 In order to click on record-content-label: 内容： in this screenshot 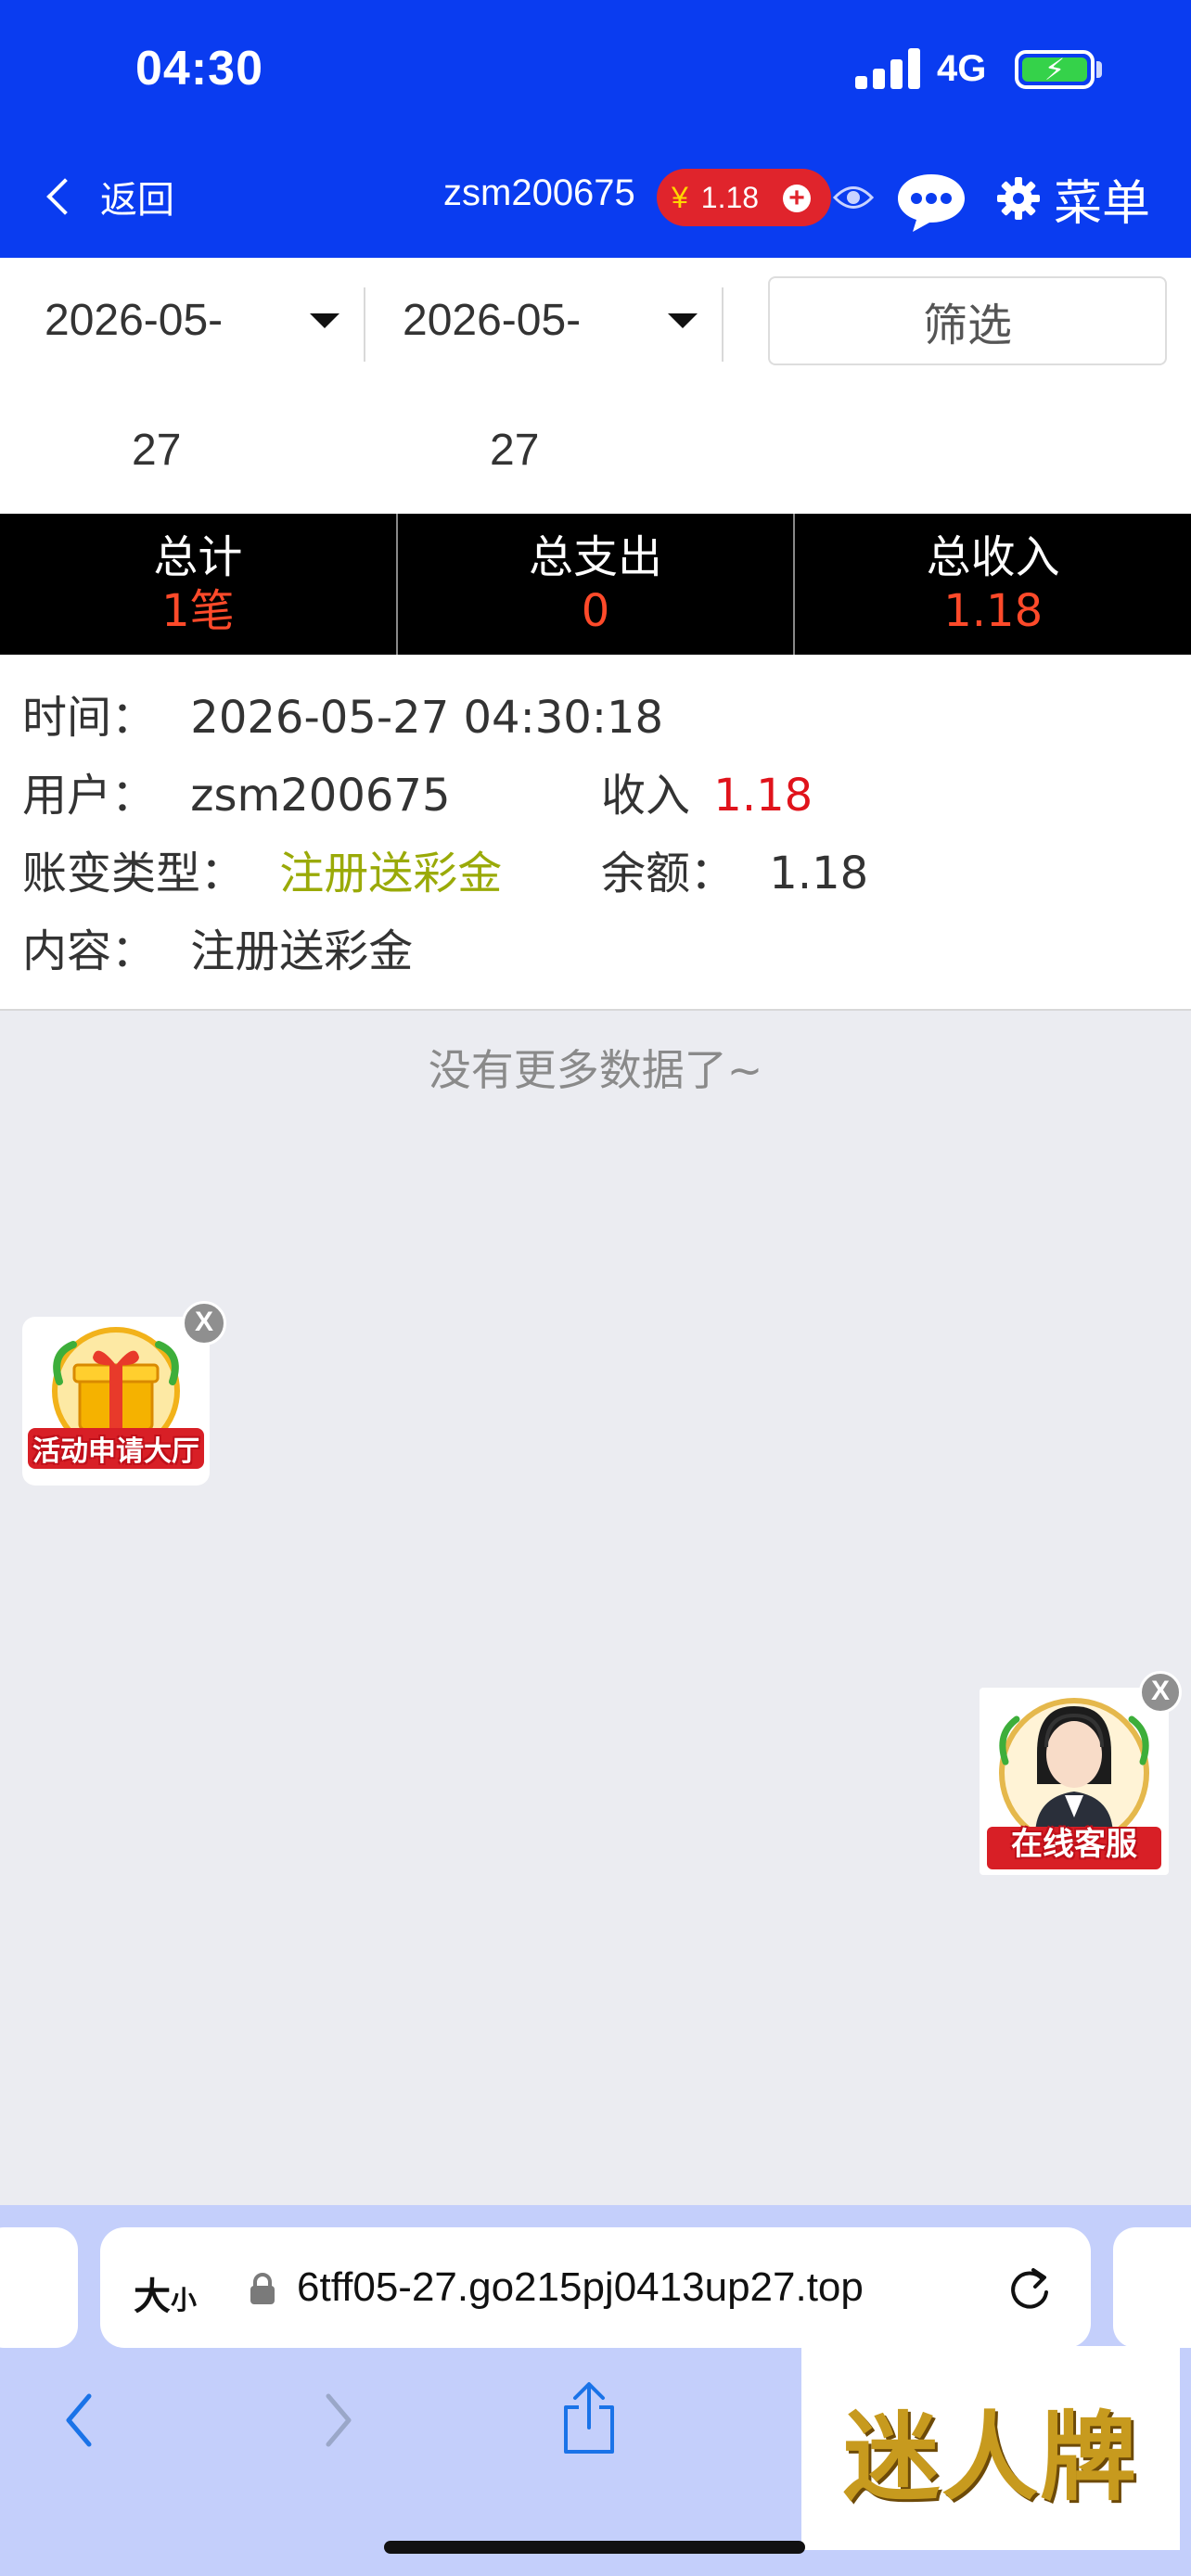, I will do `click(89, 951)`.